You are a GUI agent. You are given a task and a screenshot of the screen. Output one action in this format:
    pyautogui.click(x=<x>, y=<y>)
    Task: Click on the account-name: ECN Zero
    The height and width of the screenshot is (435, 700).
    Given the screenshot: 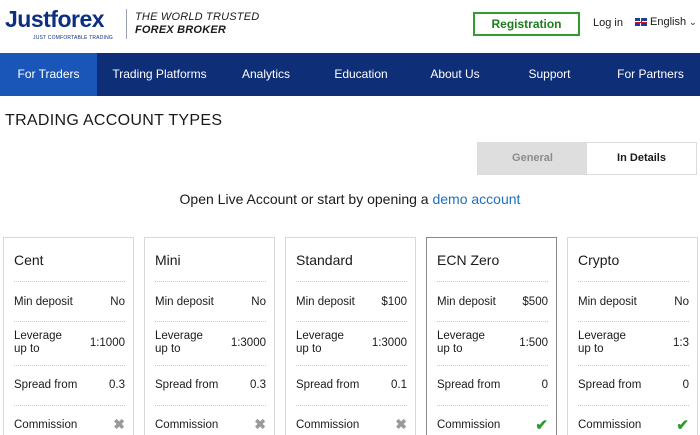 What is the action you would take?
    pyautogui.click(x=468, y=260)
    